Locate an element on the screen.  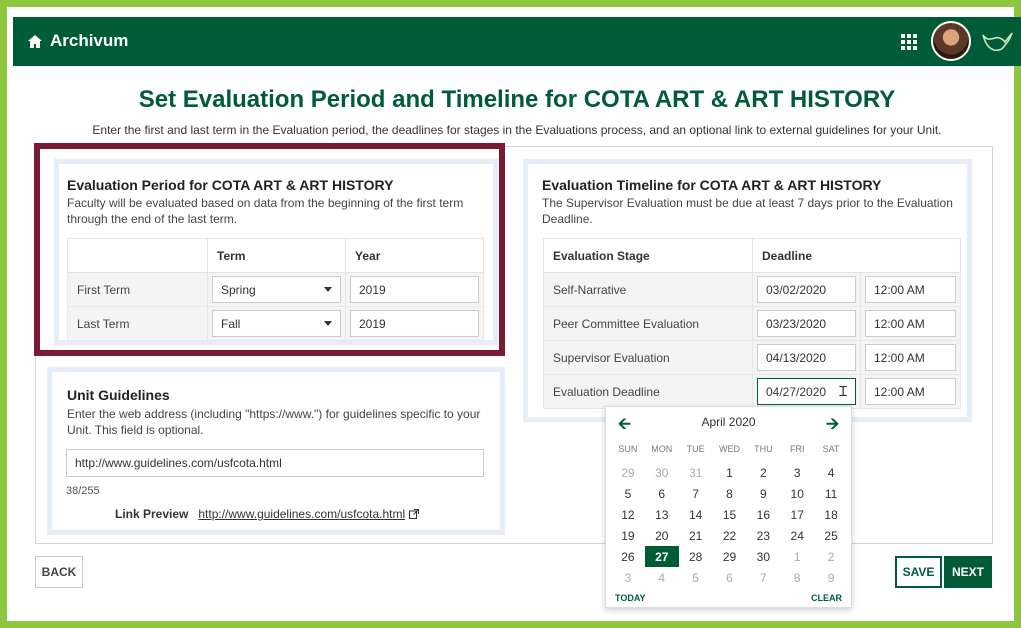
calendar-day: 11 is located at coordinates (831, 493).